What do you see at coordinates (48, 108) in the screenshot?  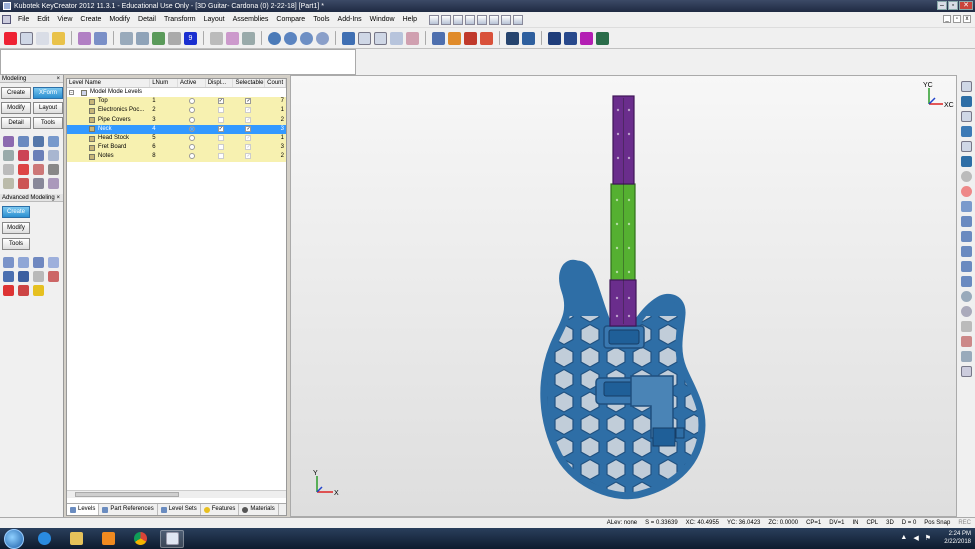 I see `modeling-layout-button: Layout` at bounding box center [48, 108].